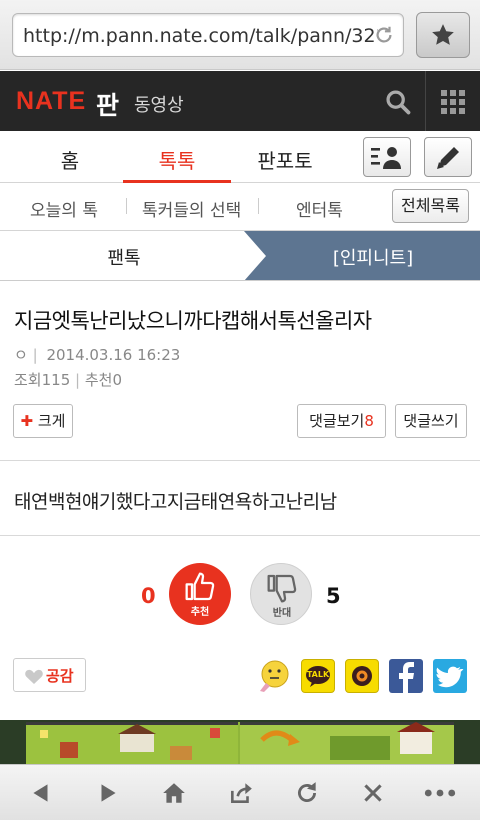 The image size is (480, 820). What do you see at coordinates (373, 257) in the screenshot?
I see `category-infinite-label: [인피니트]` at bounding box center [373, 257].